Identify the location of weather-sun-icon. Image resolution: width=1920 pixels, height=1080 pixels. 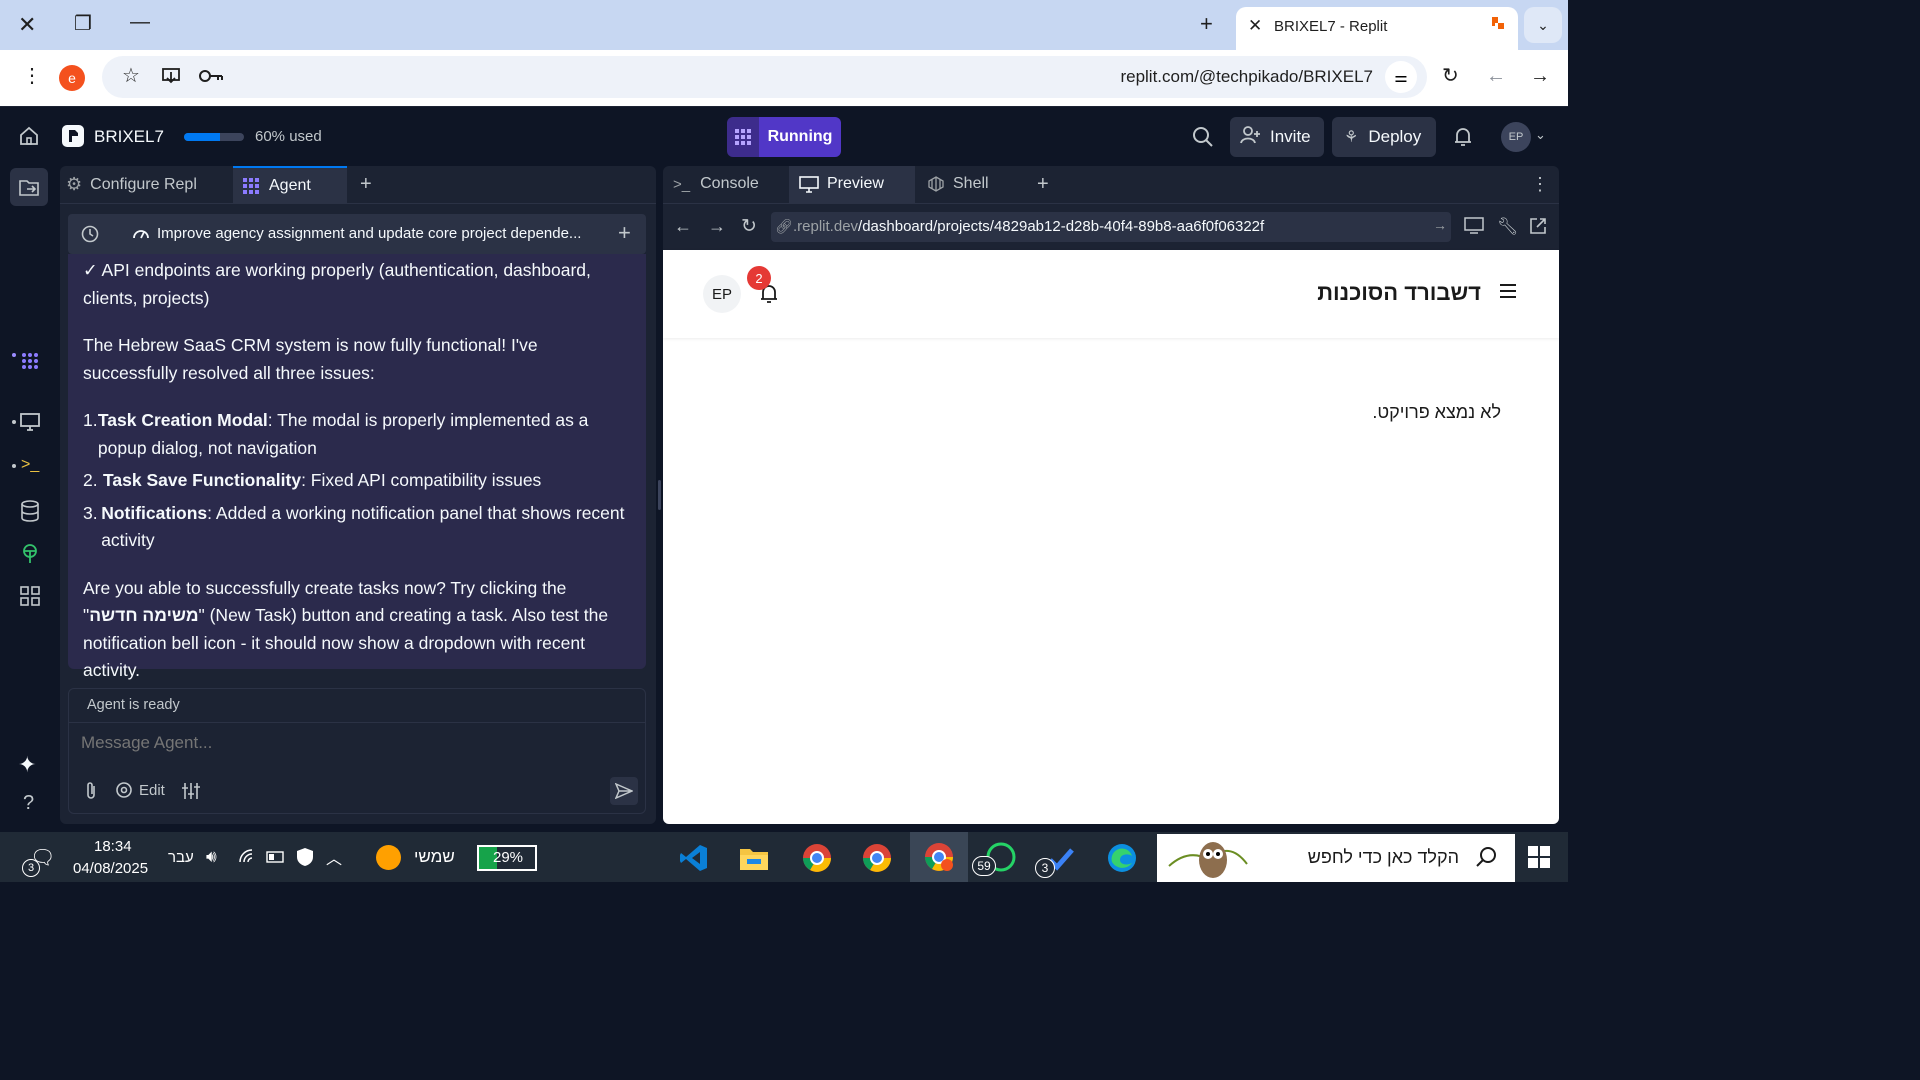
(388, 857).